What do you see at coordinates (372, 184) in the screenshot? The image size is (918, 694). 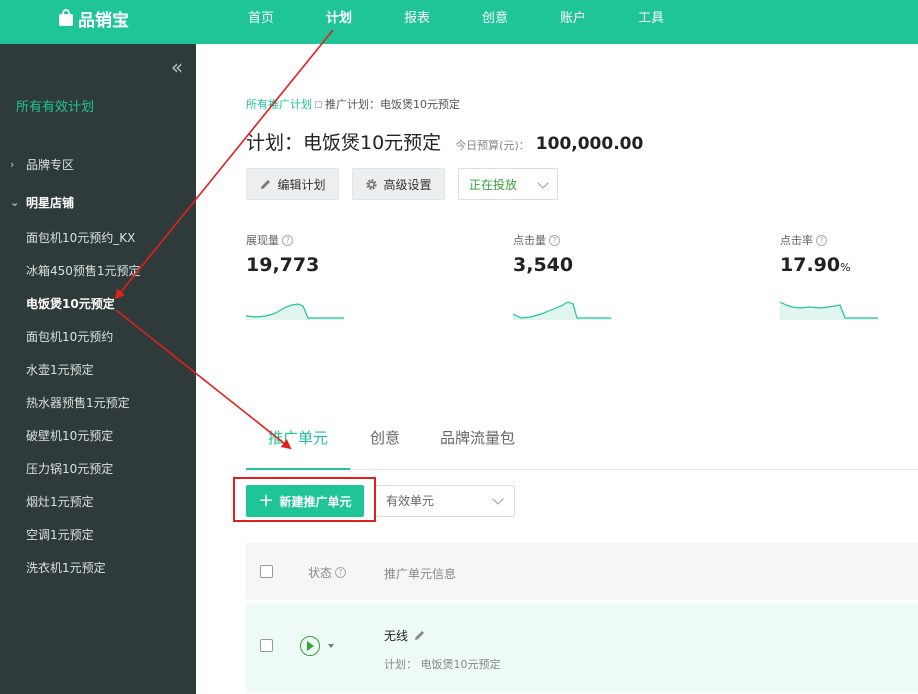 I see `gear-icon` at bounding box center [372, 184].